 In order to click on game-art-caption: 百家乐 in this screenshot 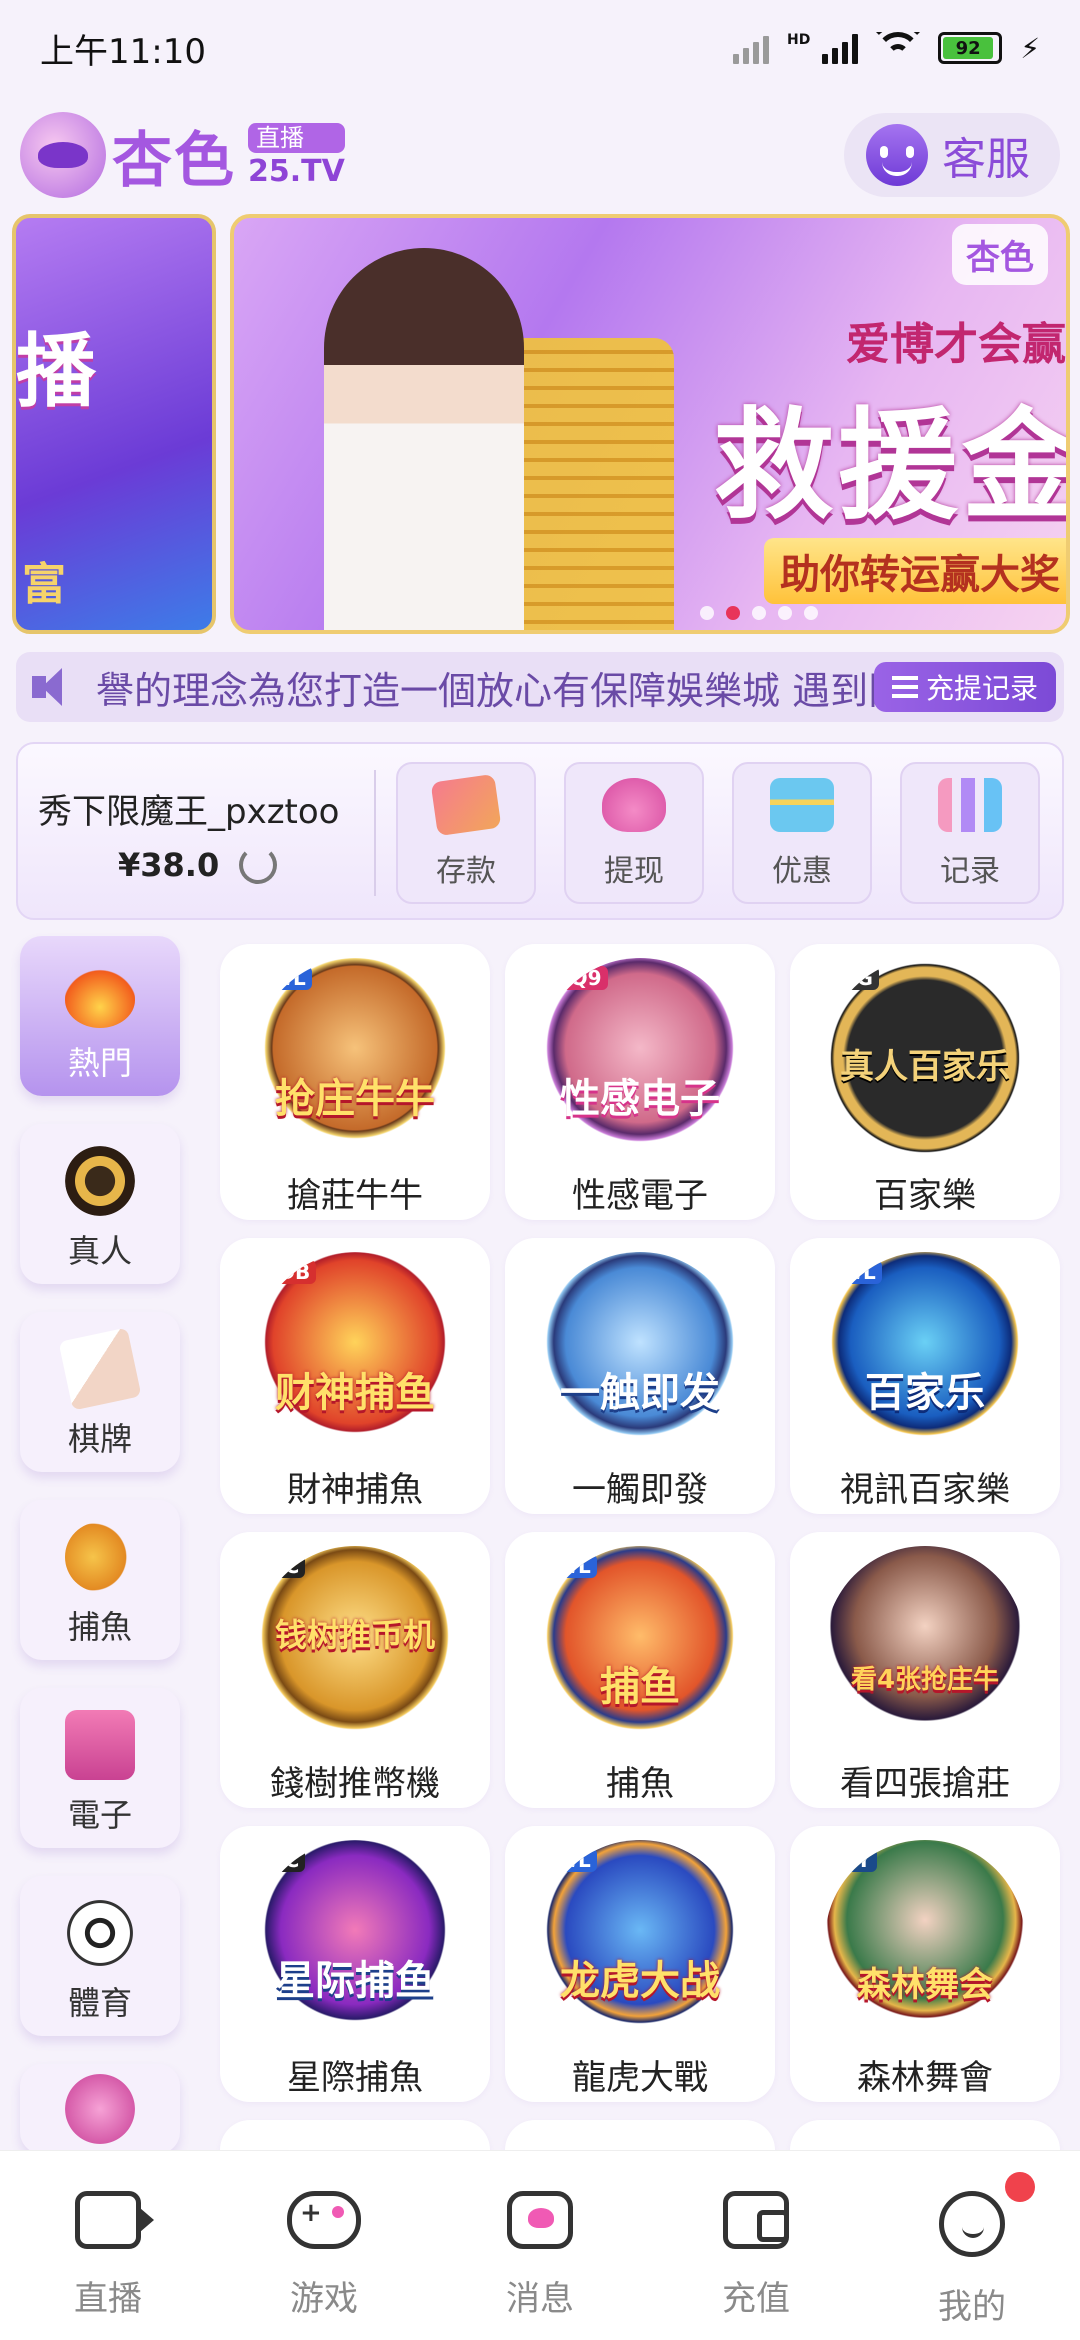, I will do `click(925, 1393)`.